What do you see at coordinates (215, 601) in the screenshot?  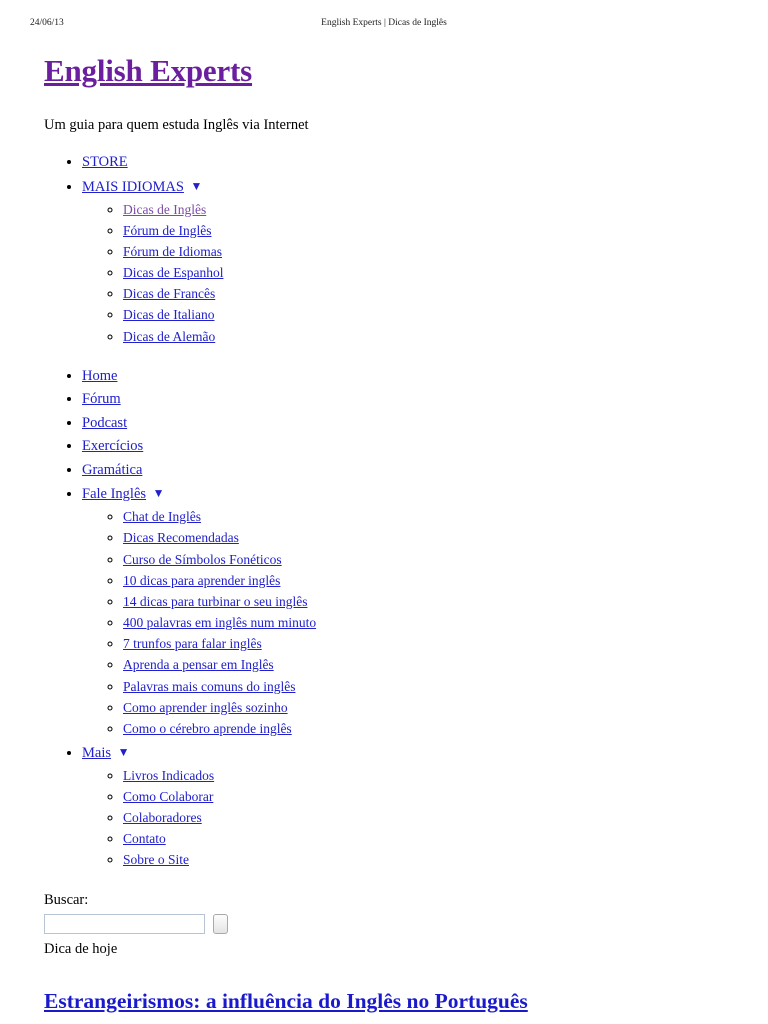 I see `subnav-link-14-dicas-para-turbinar-o-seu-ingles: 14 dicas para turbinar o seu inglês` at bounding box center [215, 601].